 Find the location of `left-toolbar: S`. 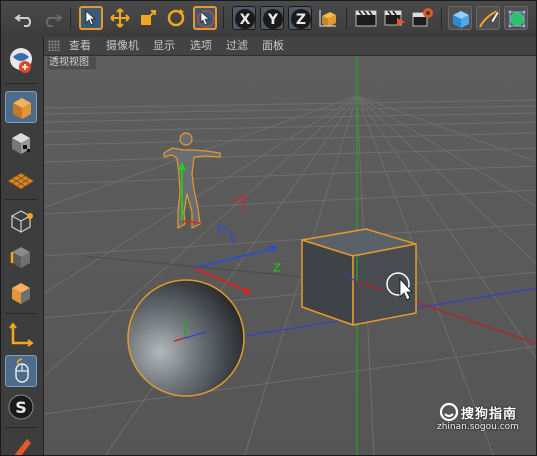

left-toolbar: S is located at coordinates (22, 246).